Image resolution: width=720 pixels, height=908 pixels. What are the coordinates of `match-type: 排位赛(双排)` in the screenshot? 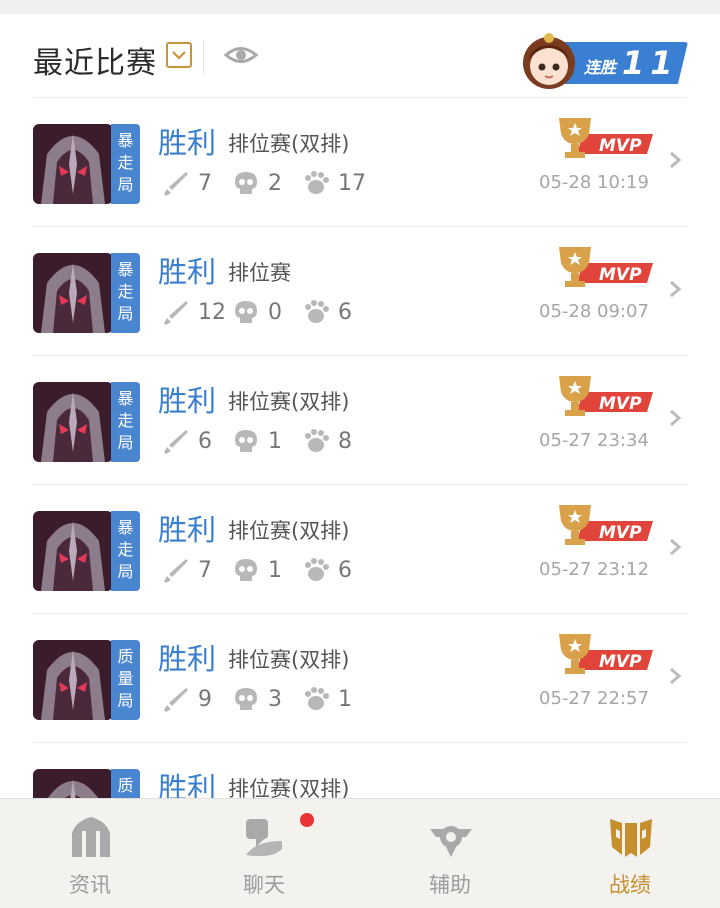 It's located at (289, 531).